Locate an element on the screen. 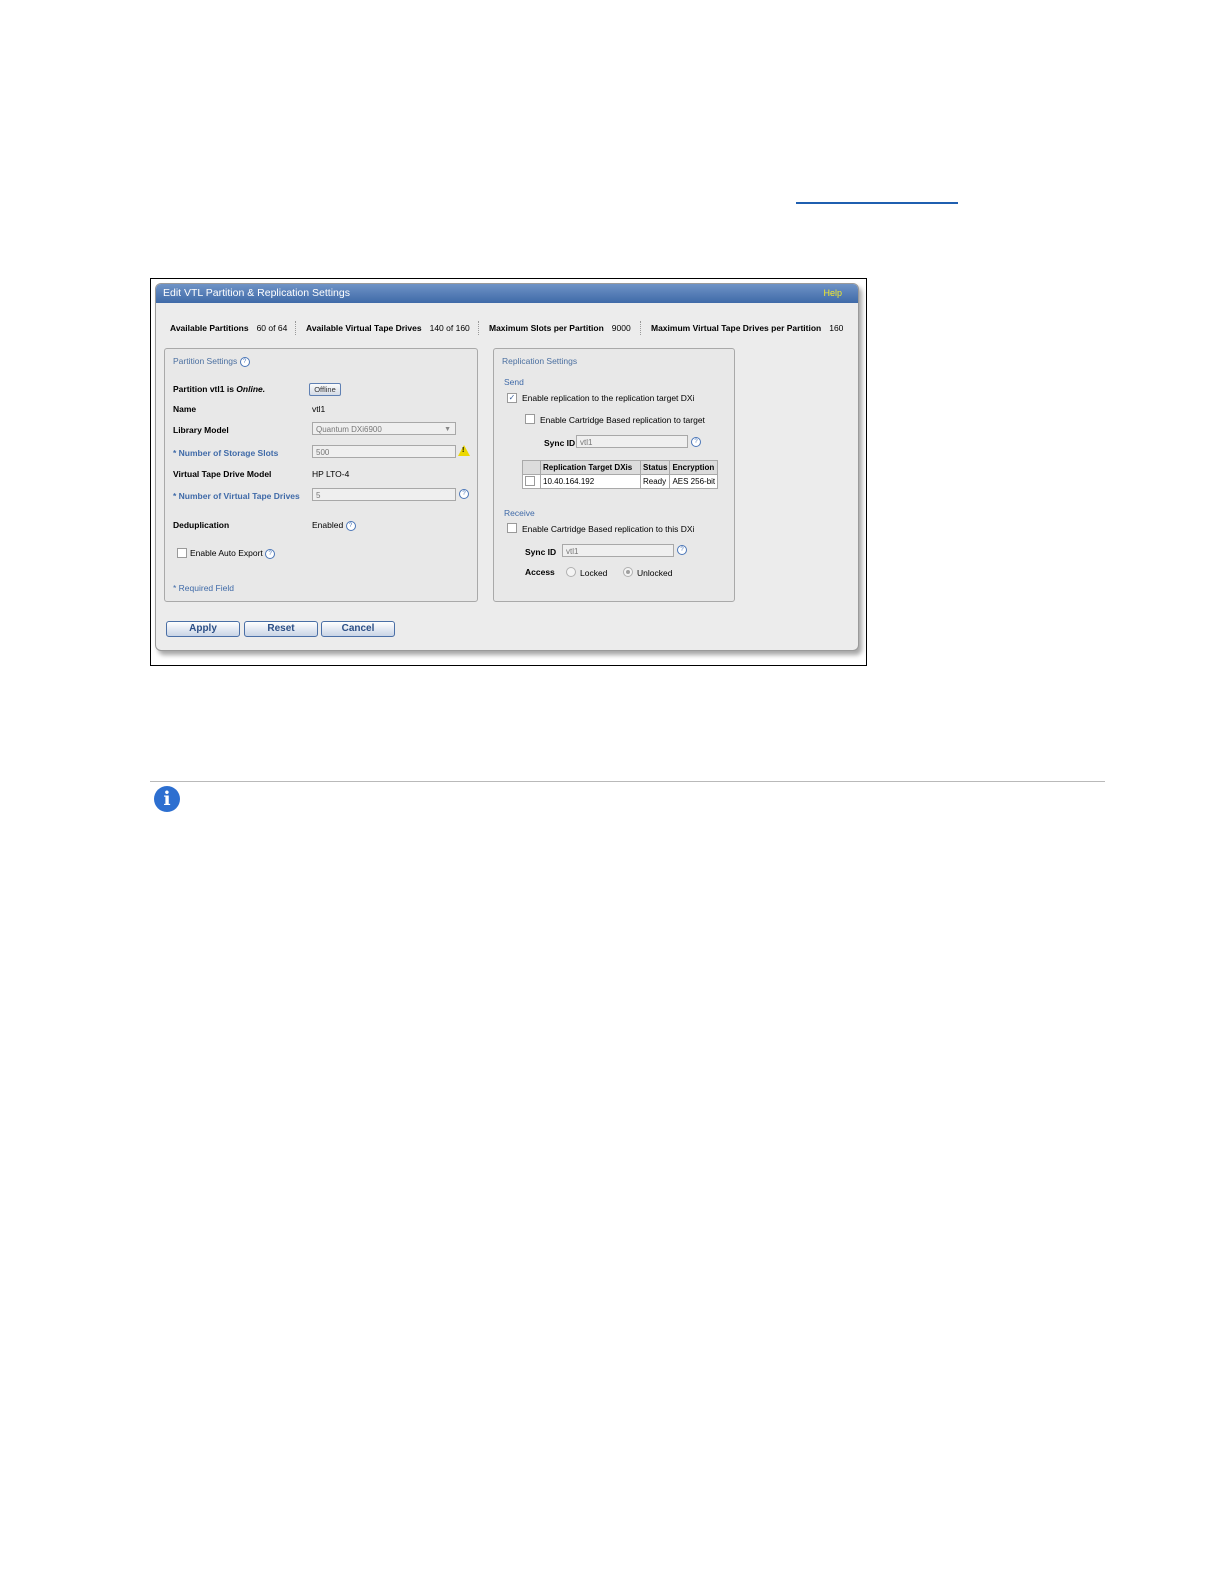 The image size is (1224, 1584). drive-model-label: Virtual Tape Drive Model is located at coordinates (222, 474).